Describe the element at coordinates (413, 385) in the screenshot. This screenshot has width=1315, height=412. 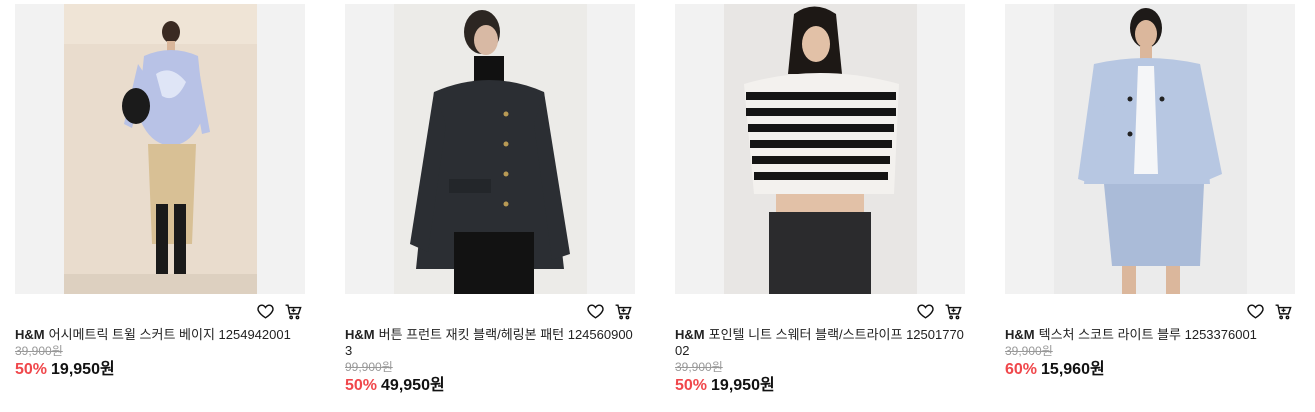
I see `sale-price: 49,950원` at that location.